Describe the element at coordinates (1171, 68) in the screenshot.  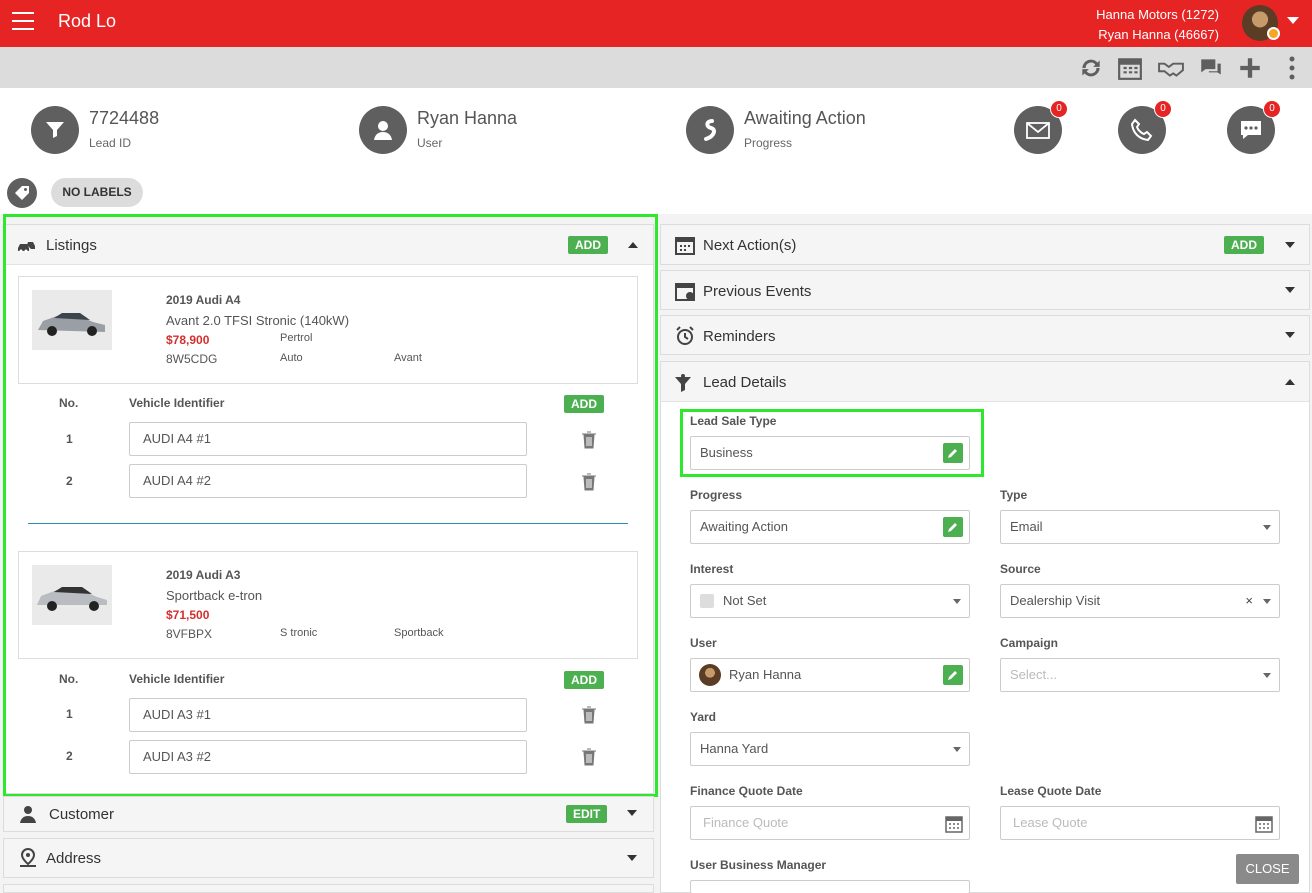
I see `handshake-icon` at that location.